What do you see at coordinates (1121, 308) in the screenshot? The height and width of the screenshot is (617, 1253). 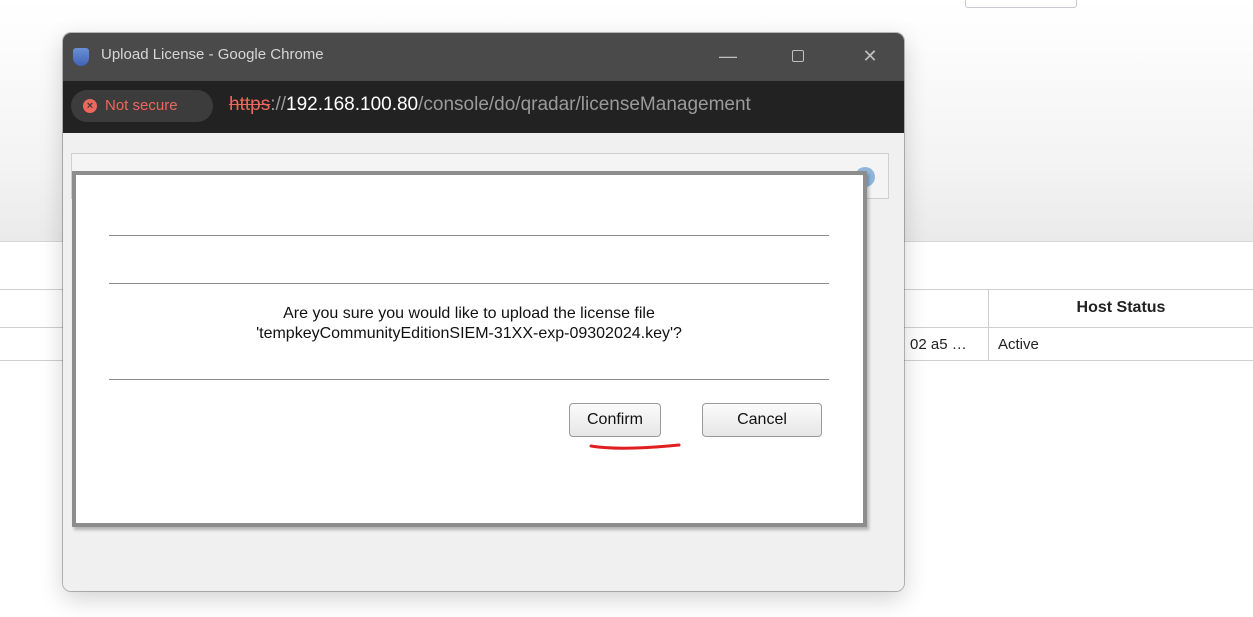 I see `table-header-host-status: Host Status` at bounding box center [1121, 308].